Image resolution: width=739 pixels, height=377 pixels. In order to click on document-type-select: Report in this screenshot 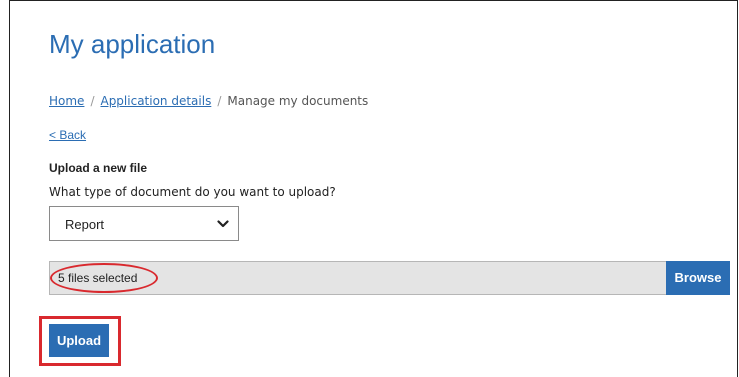, I will do `click(144, 223)`.